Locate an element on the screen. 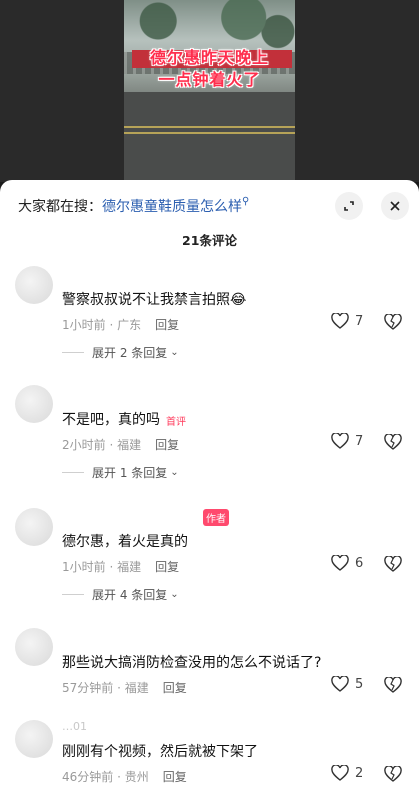  expand-icon is located at coordinates (349, 206).